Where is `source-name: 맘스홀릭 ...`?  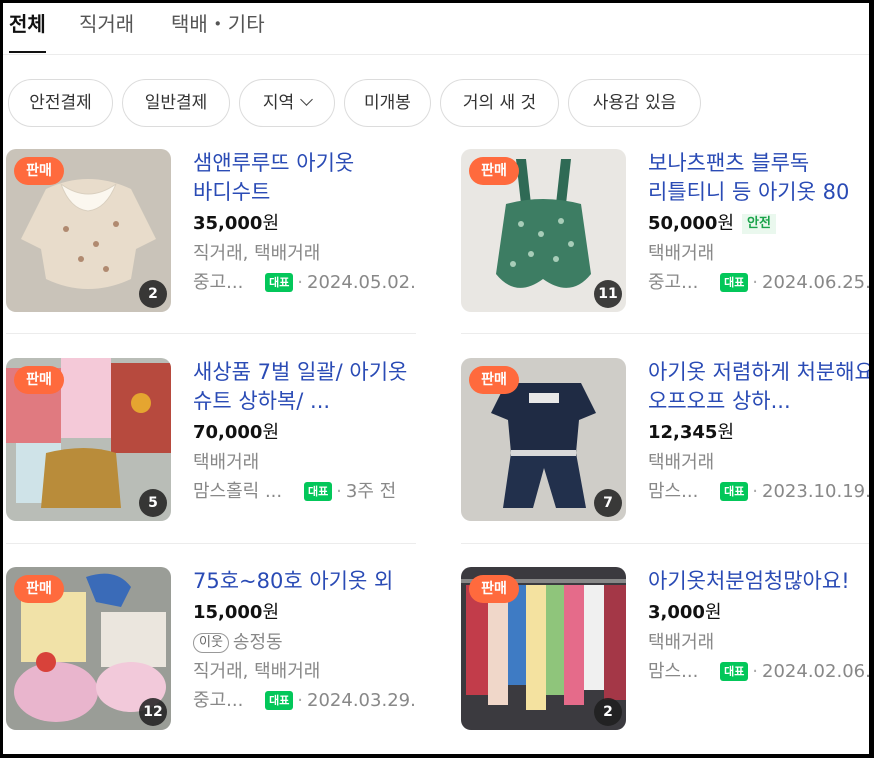 source-name: 맘스홀릭 ... is located at coordinates (237, 491).